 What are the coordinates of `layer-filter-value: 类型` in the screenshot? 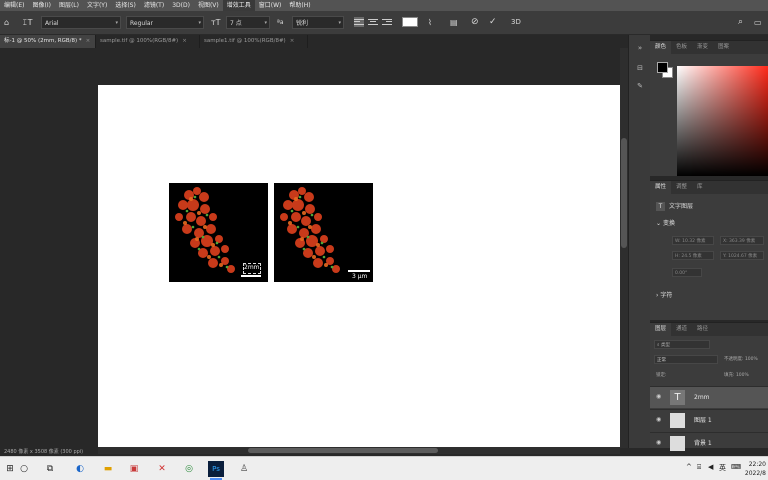 It's located at (665, 345).